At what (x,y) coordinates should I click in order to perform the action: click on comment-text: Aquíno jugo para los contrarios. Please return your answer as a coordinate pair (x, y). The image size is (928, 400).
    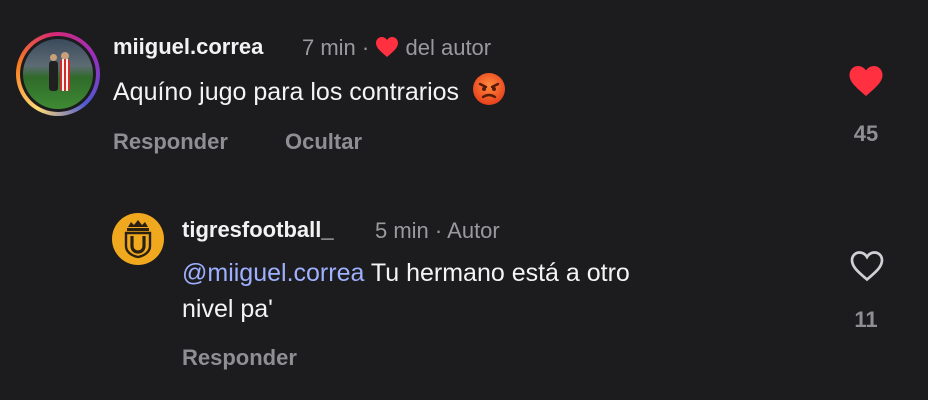
    Looking at the image, I should click on (309, 94).